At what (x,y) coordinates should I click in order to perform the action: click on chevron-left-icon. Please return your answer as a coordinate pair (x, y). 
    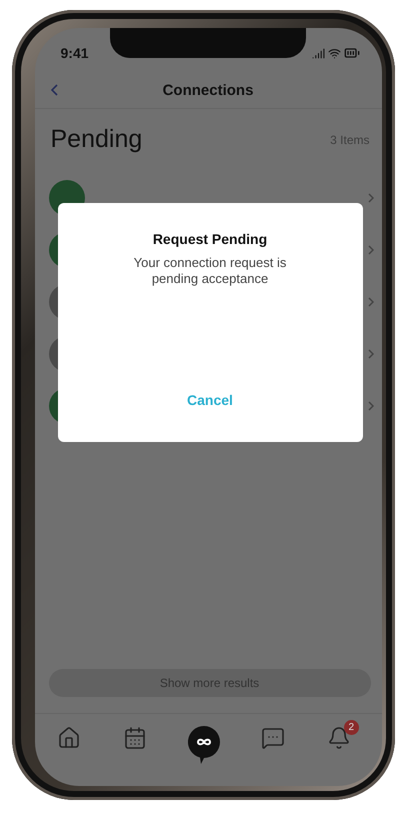
    Looking at the image, I should click on (54, 90).